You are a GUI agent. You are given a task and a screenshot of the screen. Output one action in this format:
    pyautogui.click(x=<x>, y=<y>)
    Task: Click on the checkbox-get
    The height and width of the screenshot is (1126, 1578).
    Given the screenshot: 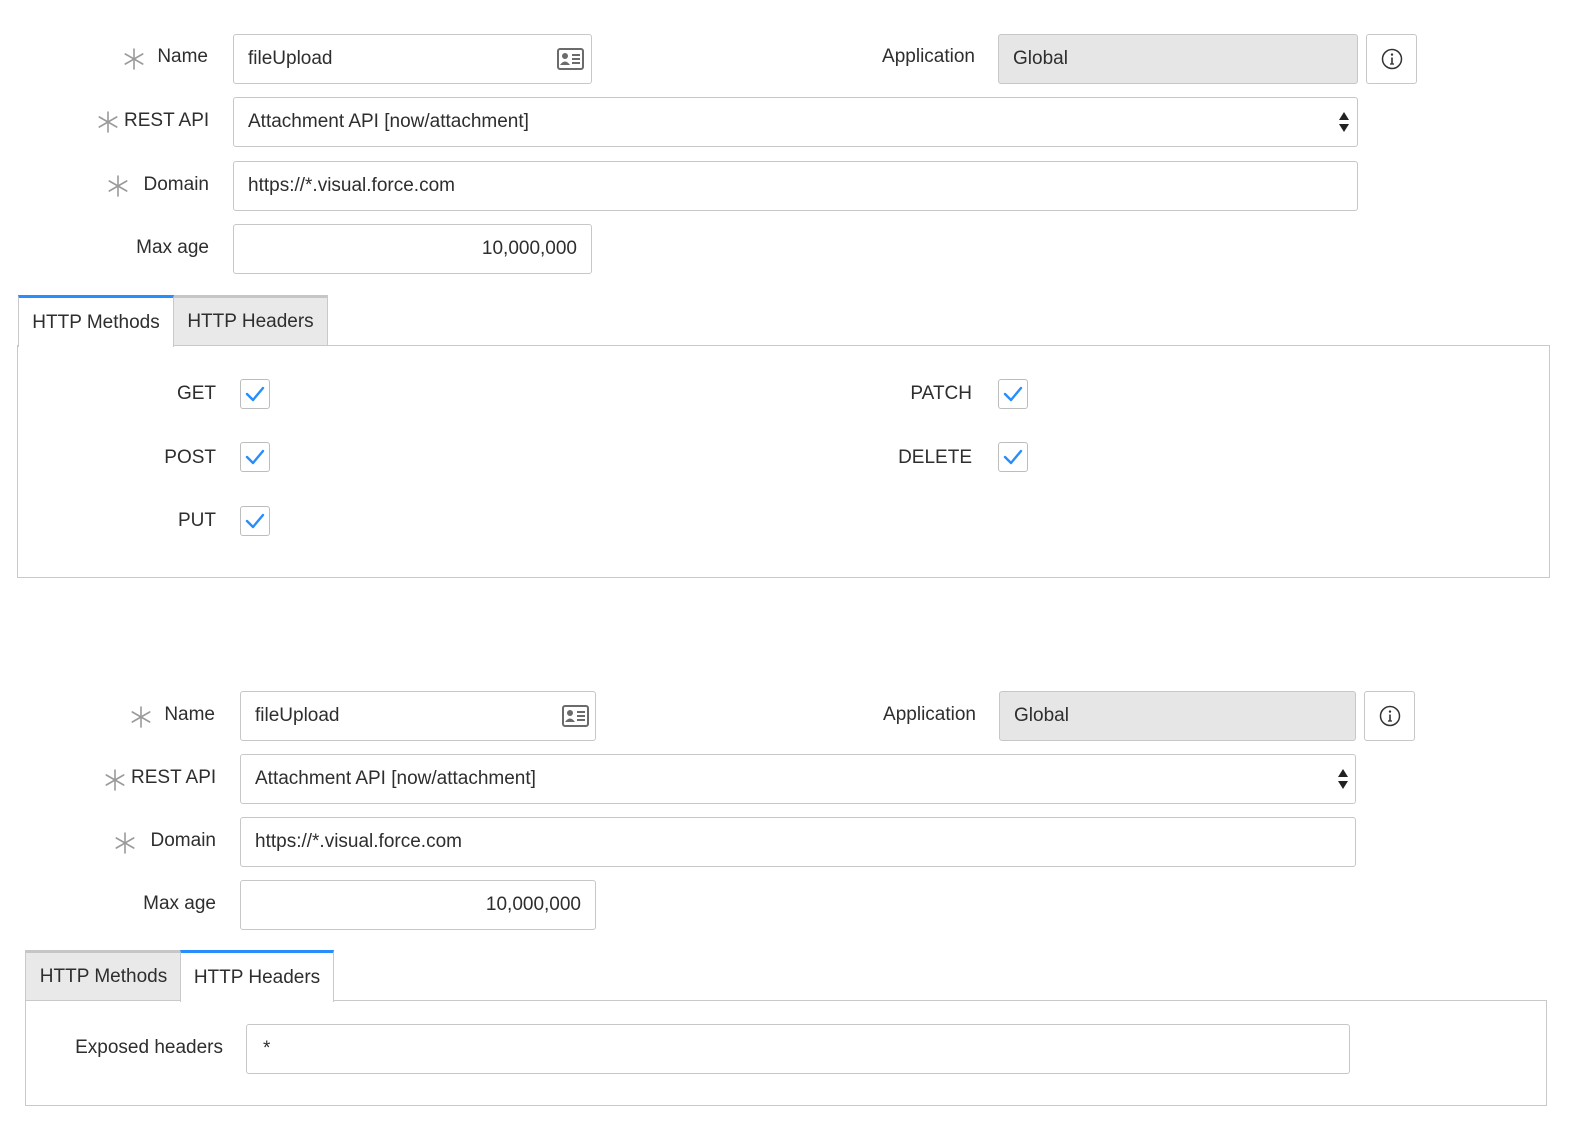 What is the action you would take?
    pyautogui.click(x=255, y=394)
    